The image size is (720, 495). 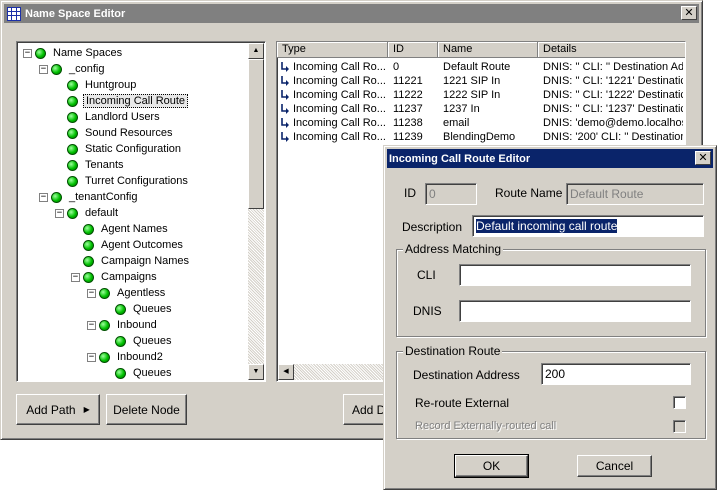 I want to click on dialog-close-icon: ✕, so click(x=703, y=158).